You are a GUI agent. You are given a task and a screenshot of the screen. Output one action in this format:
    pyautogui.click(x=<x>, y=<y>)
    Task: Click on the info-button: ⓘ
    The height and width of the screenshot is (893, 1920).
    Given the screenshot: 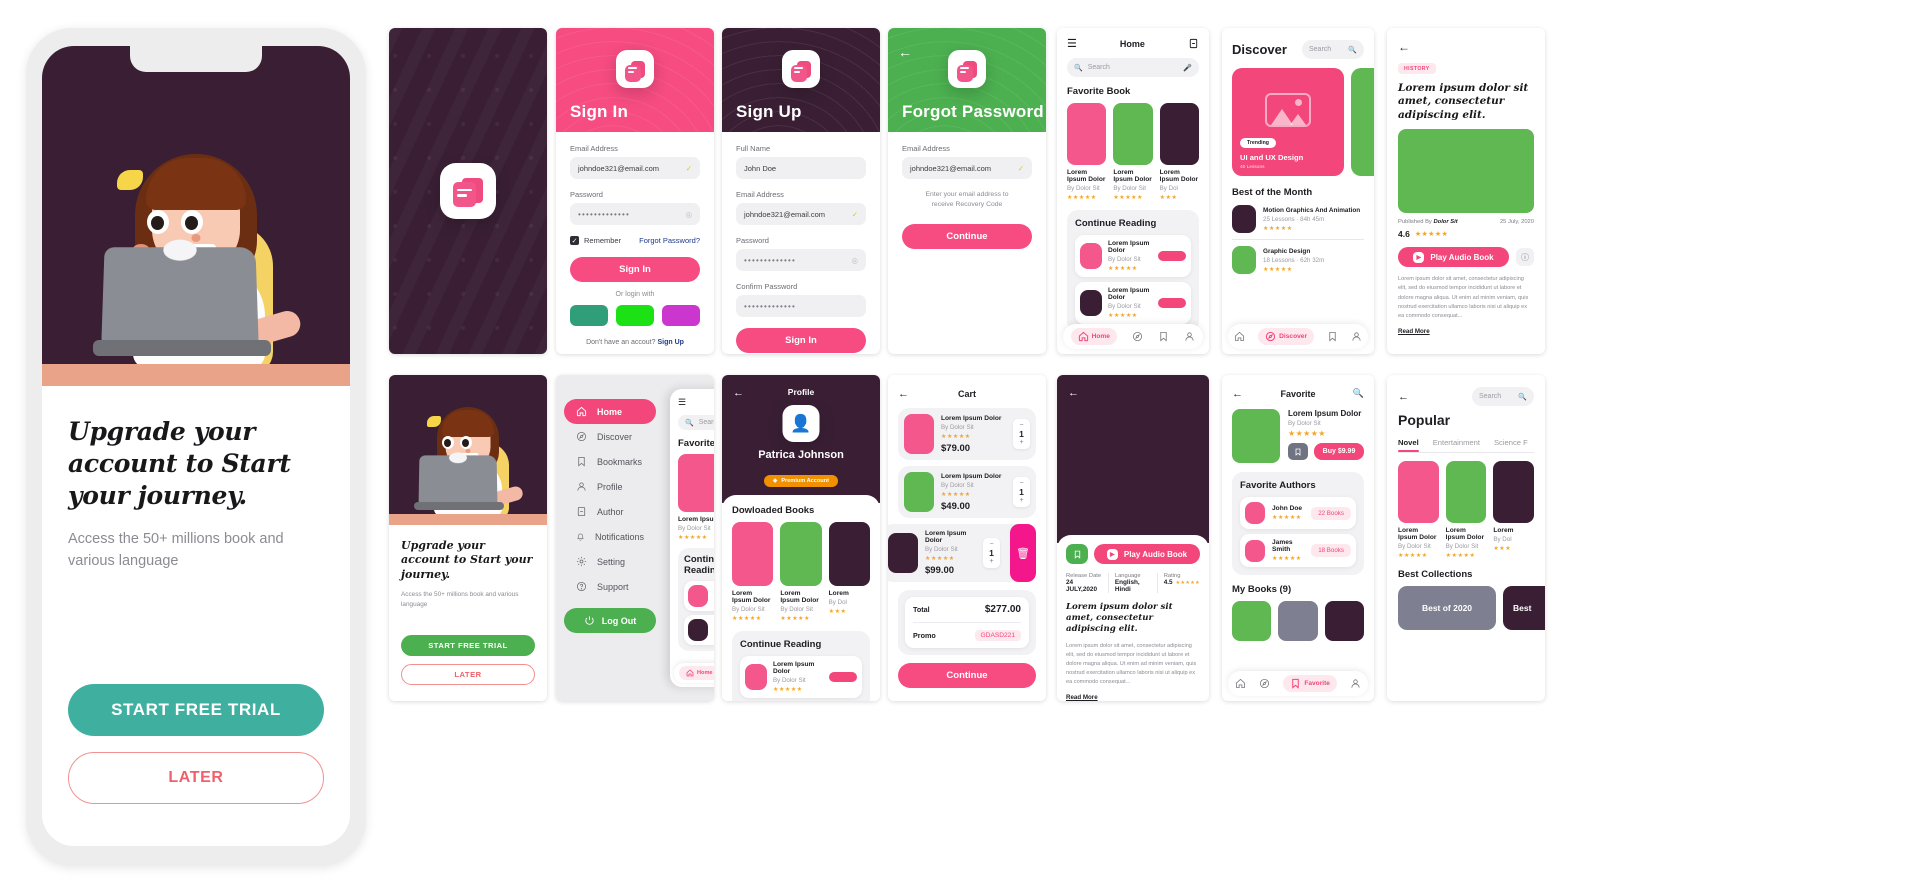 What is the action you would take?
    pyautogui.click(x=1525, y=257)
    